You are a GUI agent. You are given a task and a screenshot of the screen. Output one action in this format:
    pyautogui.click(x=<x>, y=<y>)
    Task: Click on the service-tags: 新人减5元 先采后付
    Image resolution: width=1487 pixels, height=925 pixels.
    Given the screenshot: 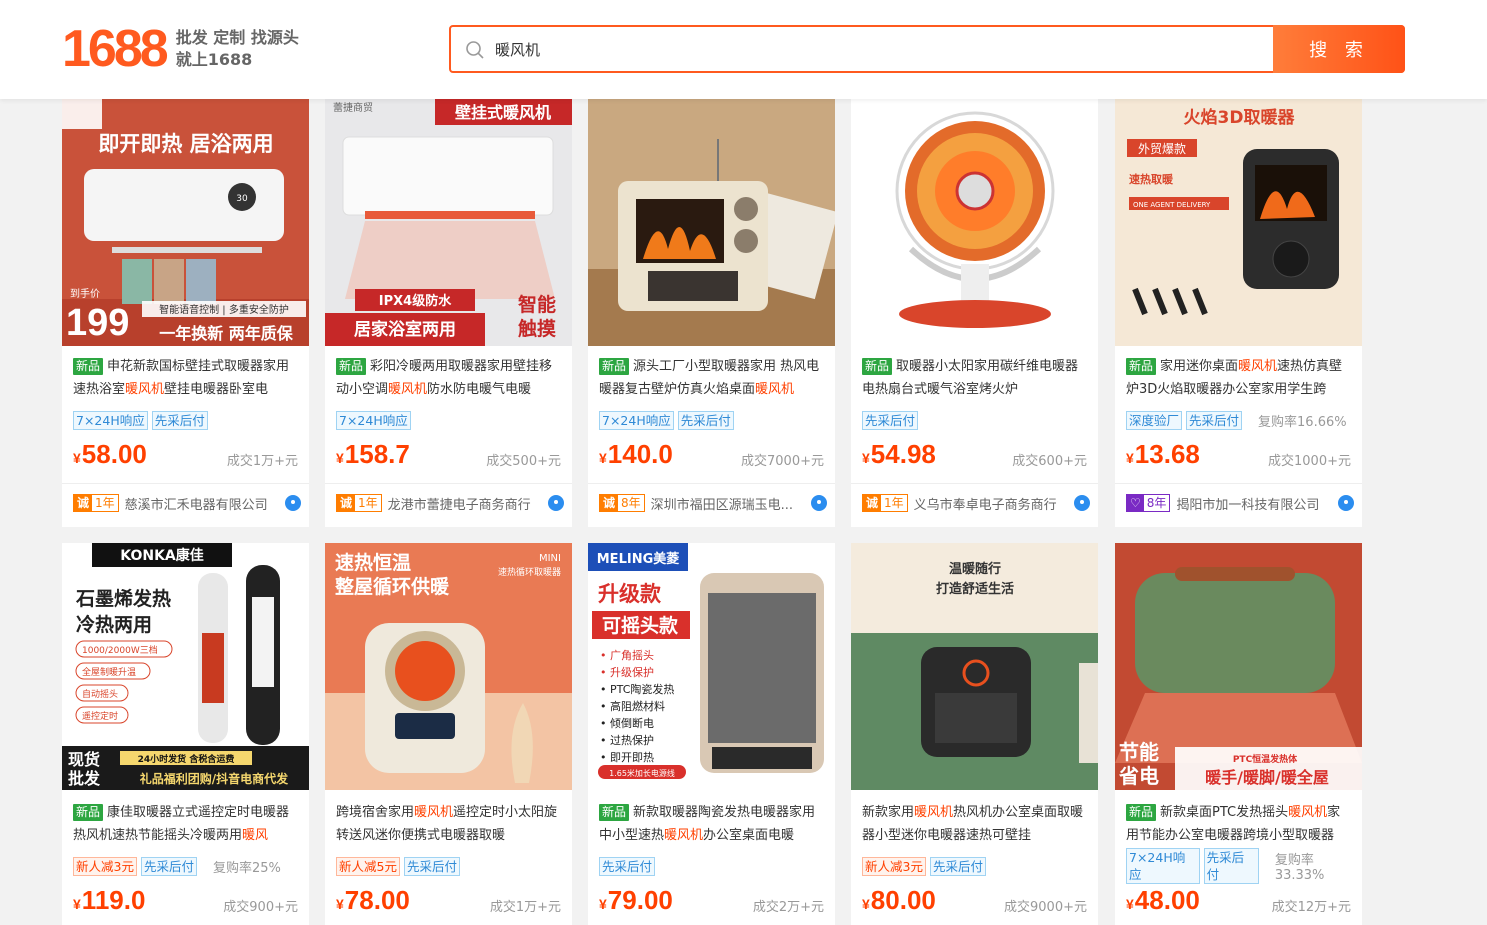 What is the action you would take?
    pyautogui.click(x=398, y=866)
    